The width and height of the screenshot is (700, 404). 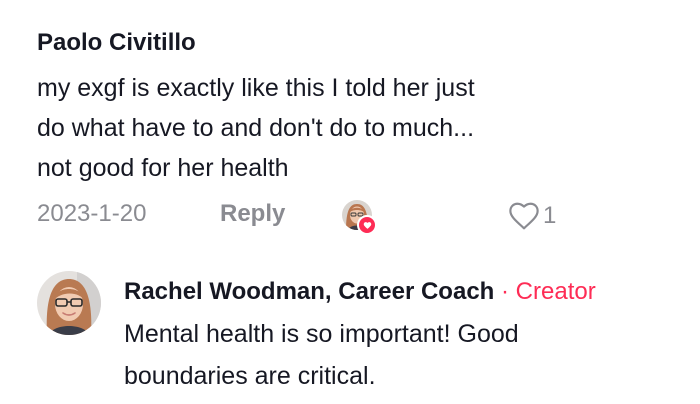 I want to click on comment-author: Paolo Civitillo, so click(x=357, y=43).